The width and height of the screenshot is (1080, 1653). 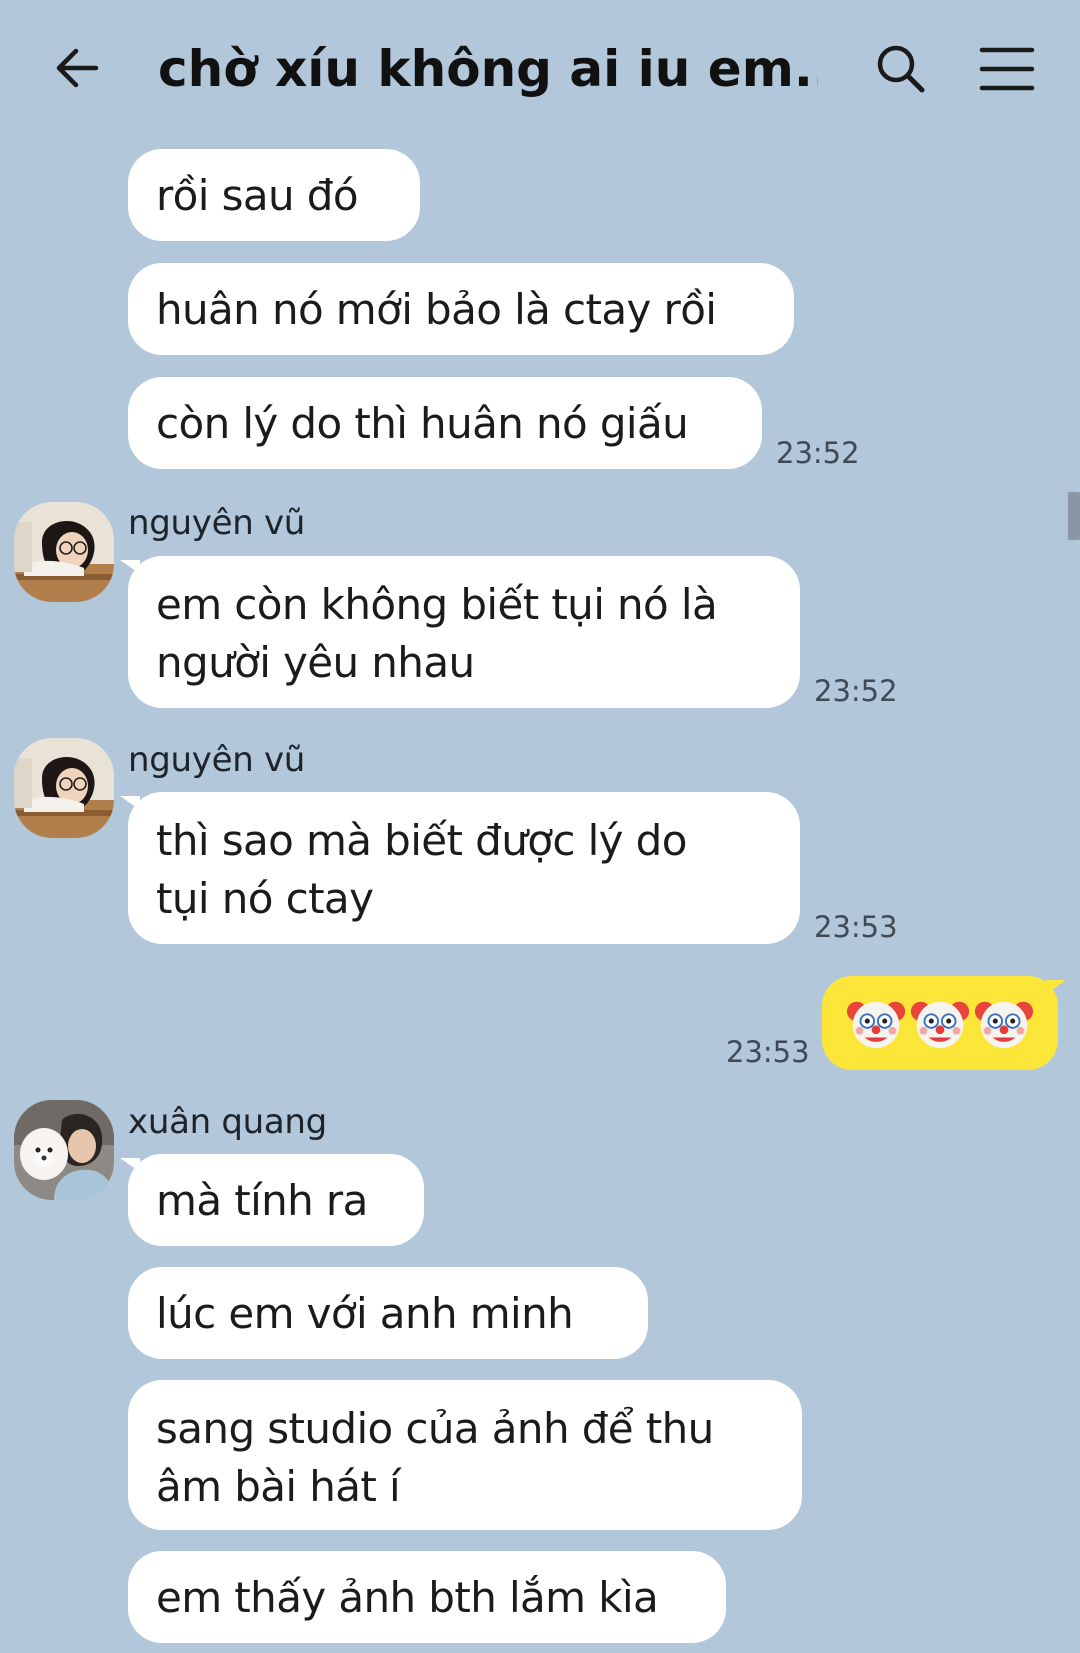 What do you see at coordinates (407, 1597) in the screenshot?
I see `message-text: em thấy ảnh bth lắm kìa` at bounding box center [407, 1597].